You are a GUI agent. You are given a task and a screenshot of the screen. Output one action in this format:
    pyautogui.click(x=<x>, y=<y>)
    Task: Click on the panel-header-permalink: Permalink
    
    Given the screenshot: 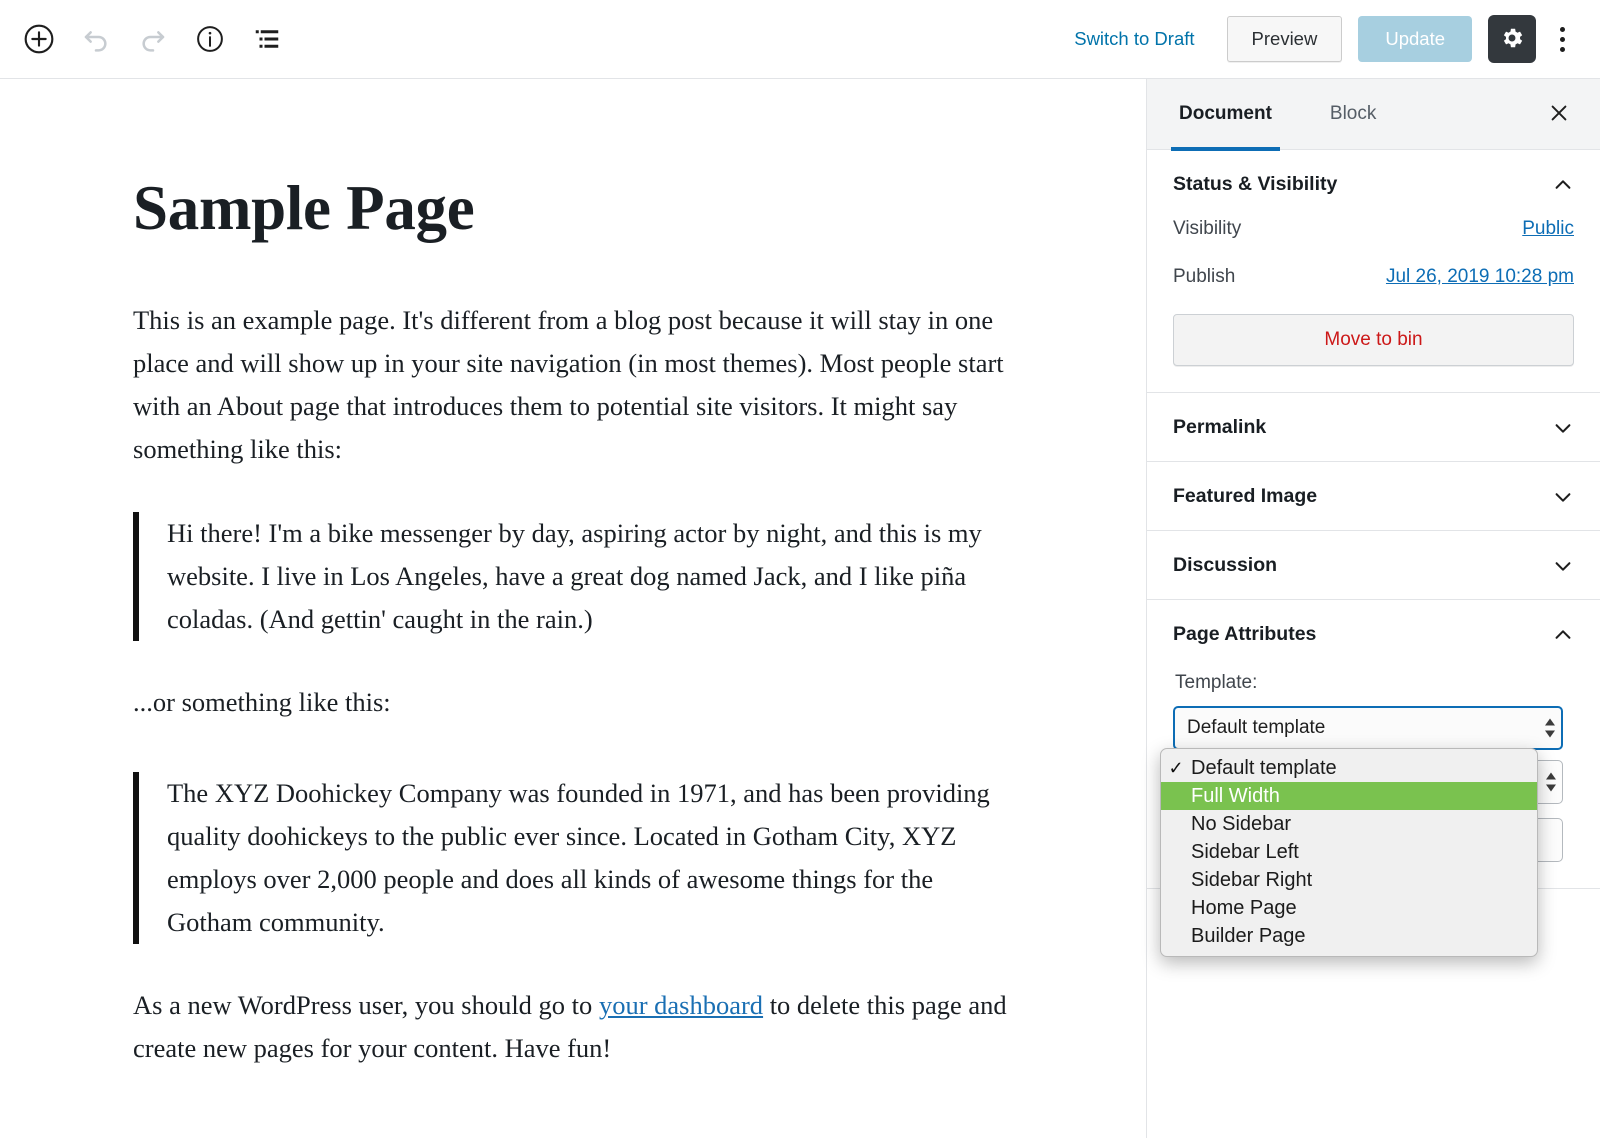 What is the action you would take?
    pyautogui.click(x=1373, y=427)
    